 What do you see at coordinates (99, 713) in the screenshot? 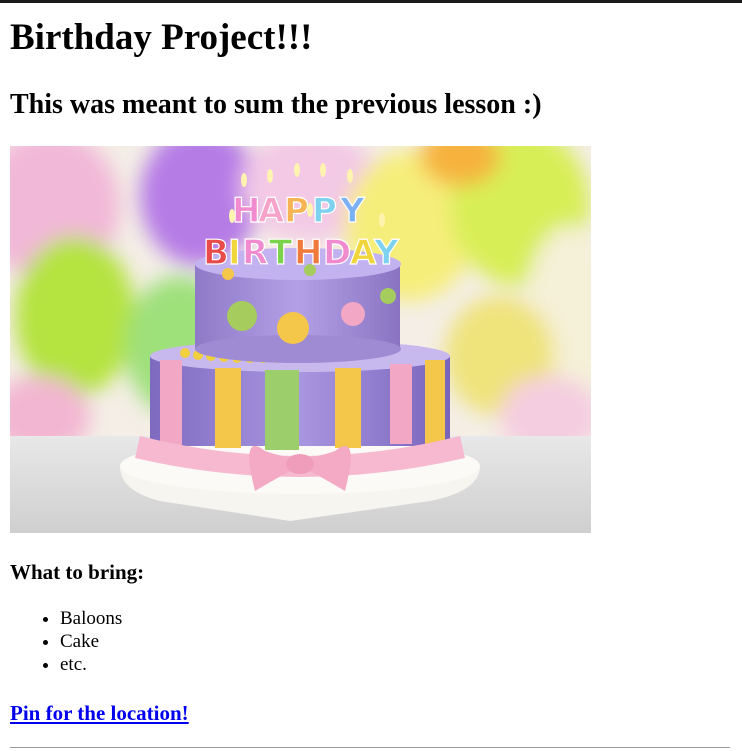
I see `location-link: Pin for the location!` at bounding box center [99, 713].